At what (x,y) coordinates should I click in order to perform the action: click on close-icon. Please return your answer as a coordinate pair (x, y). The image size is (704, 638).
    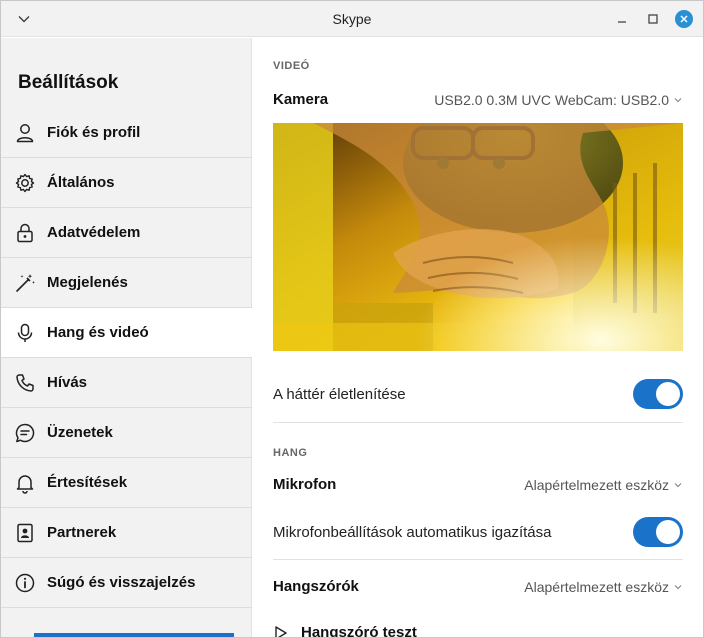
    Looking at the image, I should click on (684, 19).